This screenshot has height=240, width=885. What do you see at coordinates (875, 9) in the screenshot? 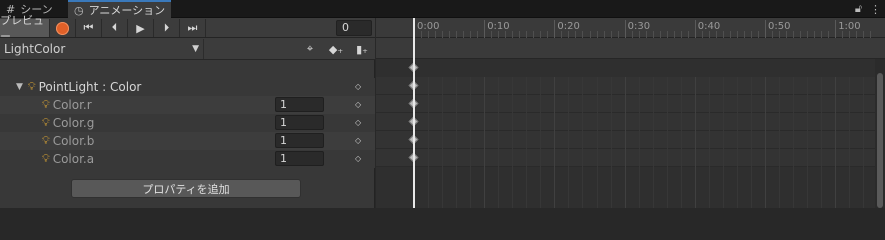
I see `kebab-icon: ⋮` at bounding box center [875, 9].